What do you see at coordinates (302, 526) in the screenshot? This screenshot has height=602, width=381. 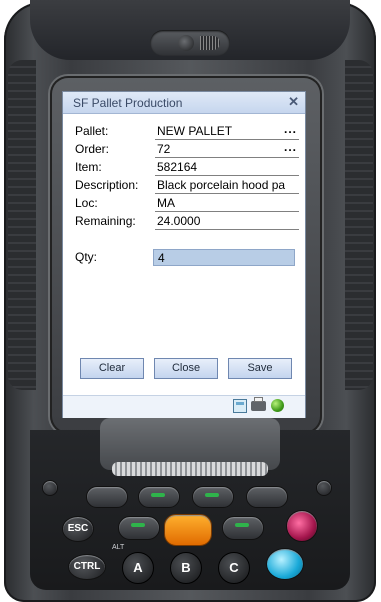 I see `power-key` at bounding box center [302, 526].